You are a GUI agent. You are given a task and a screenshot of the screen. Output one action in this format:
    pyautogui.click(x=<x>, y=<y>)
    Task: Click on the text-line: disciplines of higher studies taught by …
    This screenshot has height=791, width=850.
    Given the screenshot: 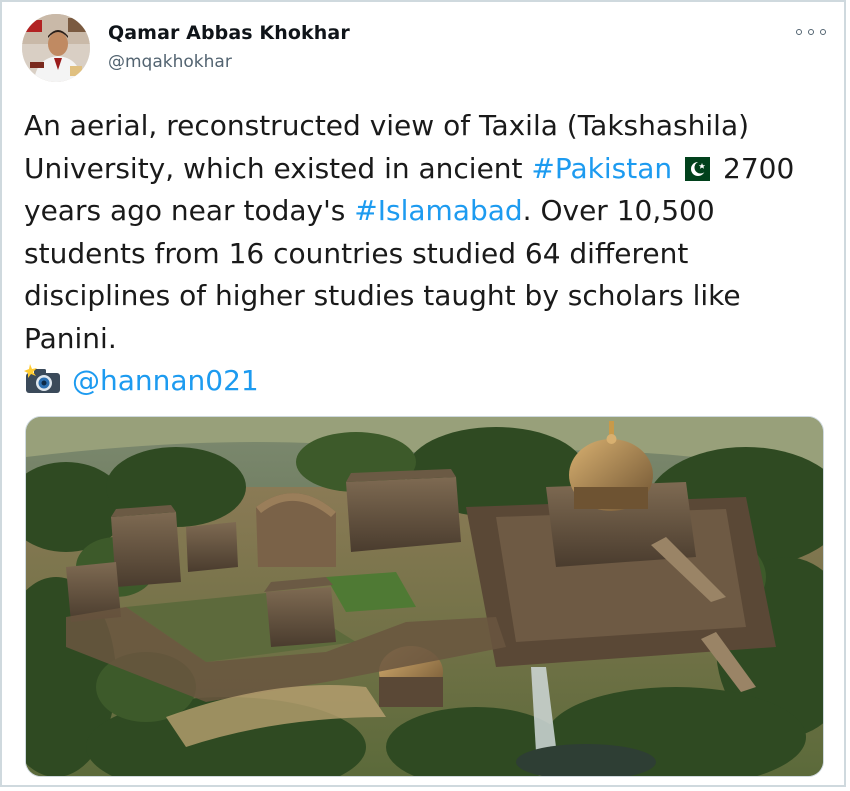 What is the action you would take?
    pyautogui.click(x=382, y=295)
    